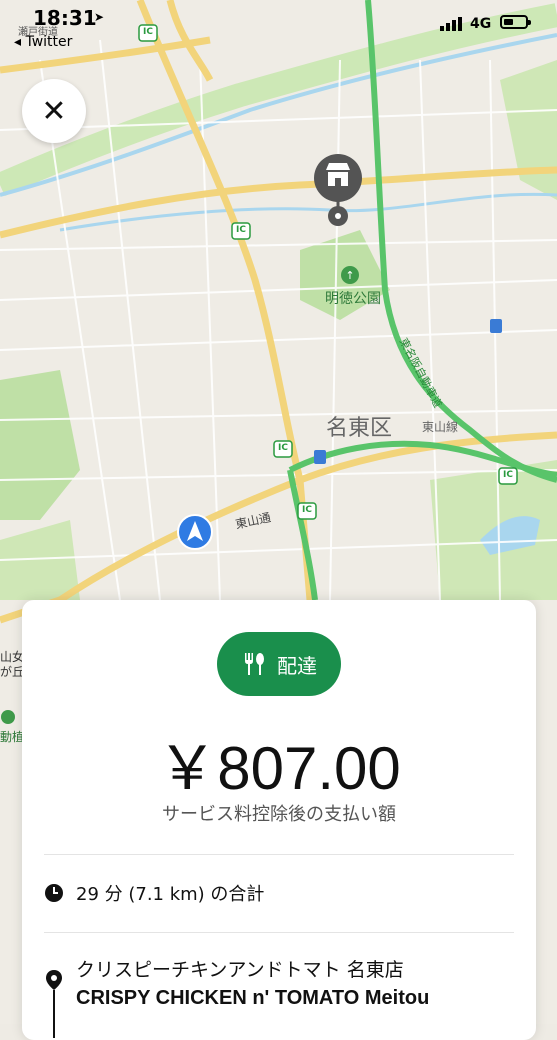 The height and width of the screenshot is (1040, 557). Describe the element at coordinates (99, 17) in the screenshot. I see `location-services-icon: ➤` at that location.